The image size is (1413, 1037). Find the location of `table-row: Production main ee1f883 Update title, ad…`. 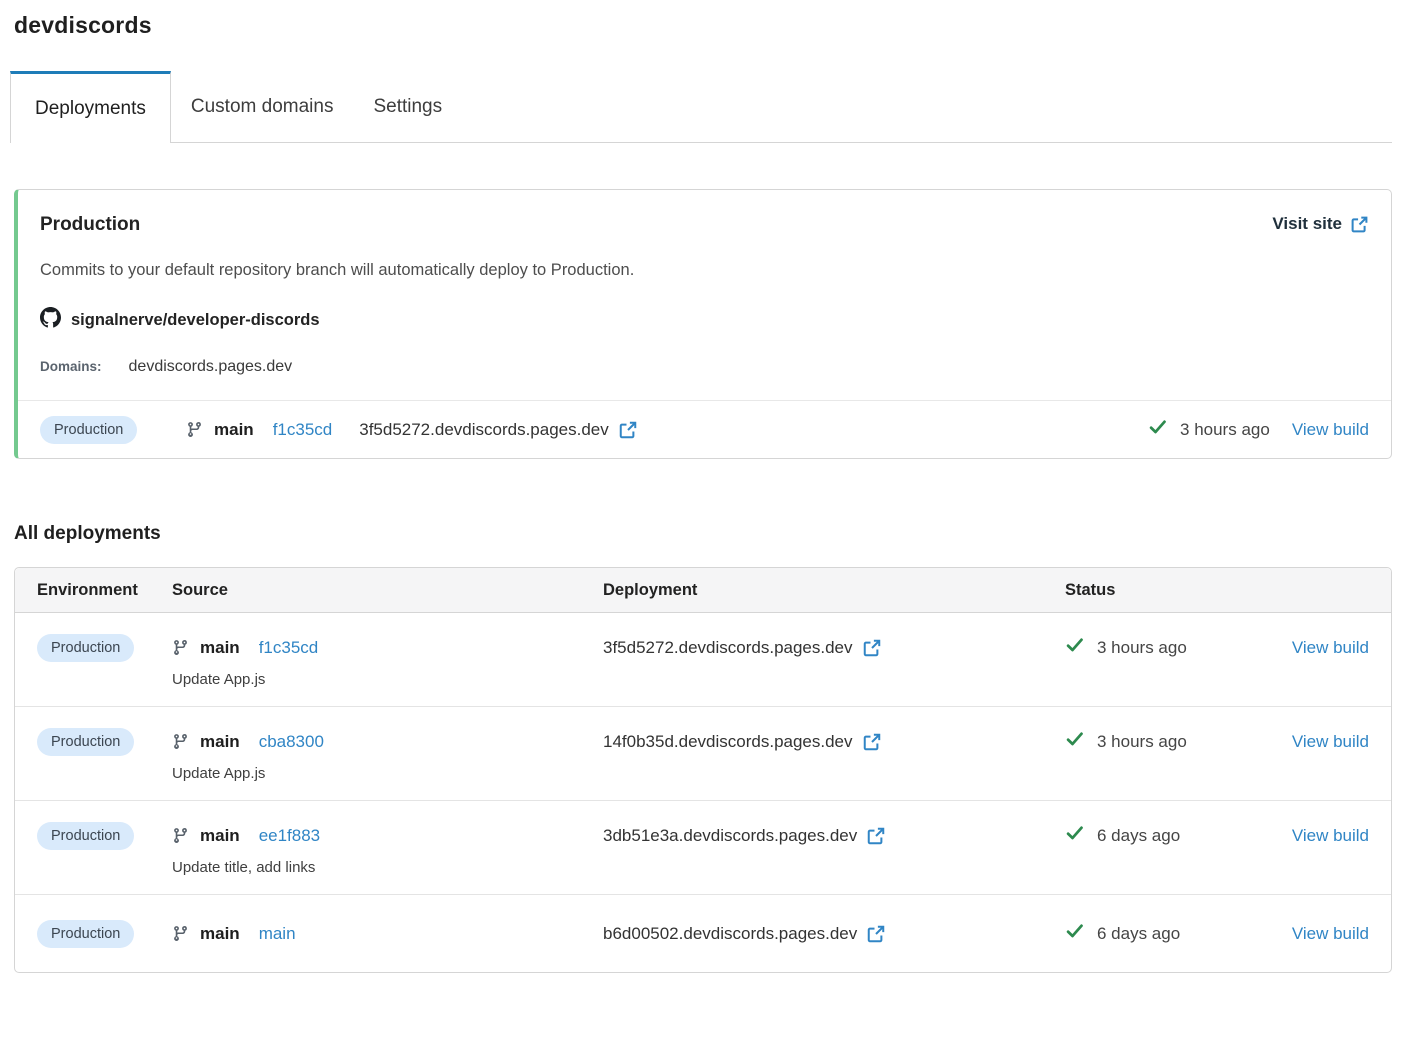

table-row: Production main ee1f883 Update title, ad… is located at coordinates (703, 848).